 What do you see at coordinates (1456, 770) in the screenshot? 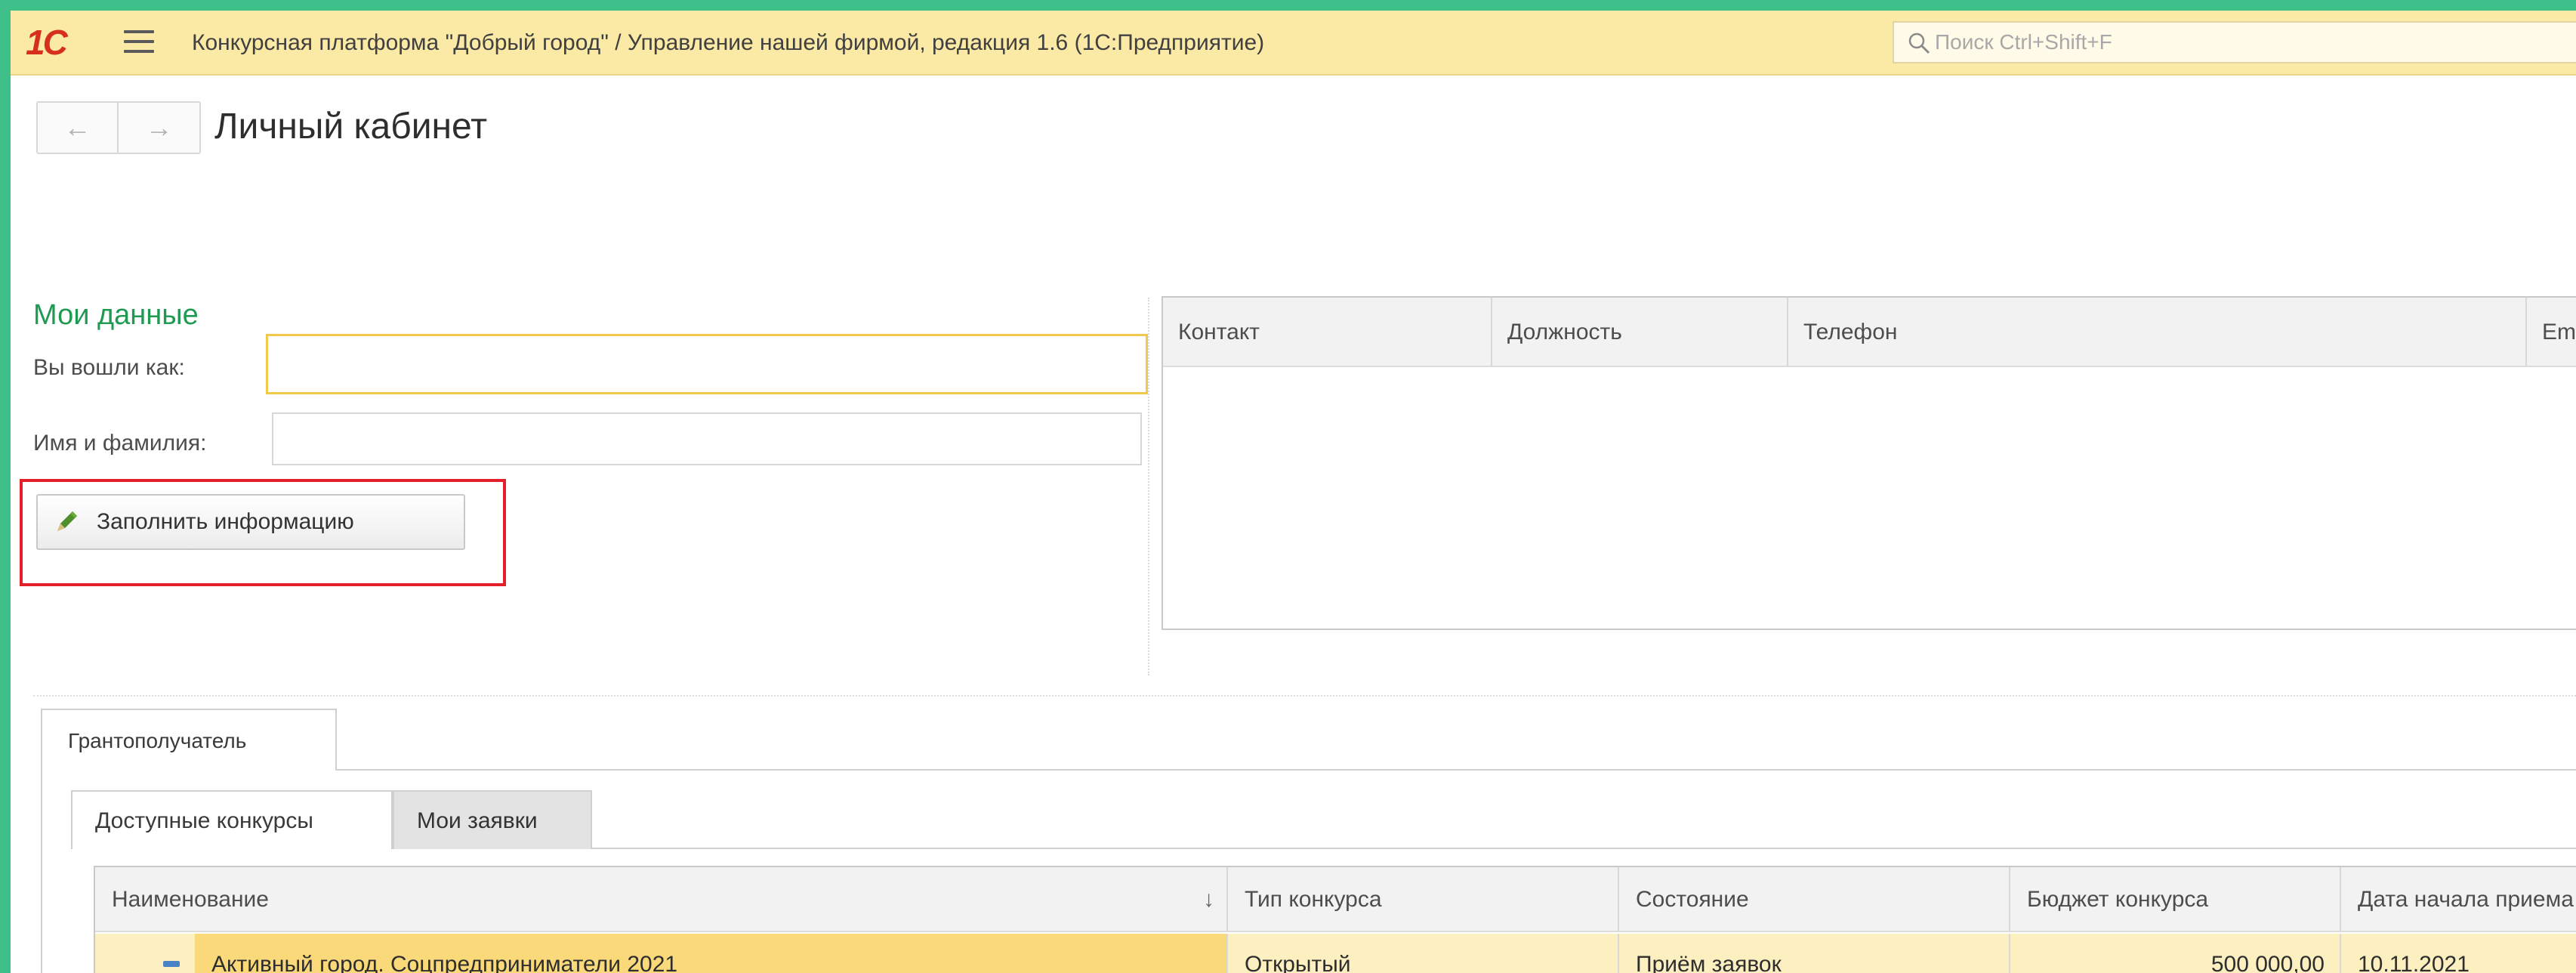
I see `tab-baseline` at bounding box center [1456, 770].